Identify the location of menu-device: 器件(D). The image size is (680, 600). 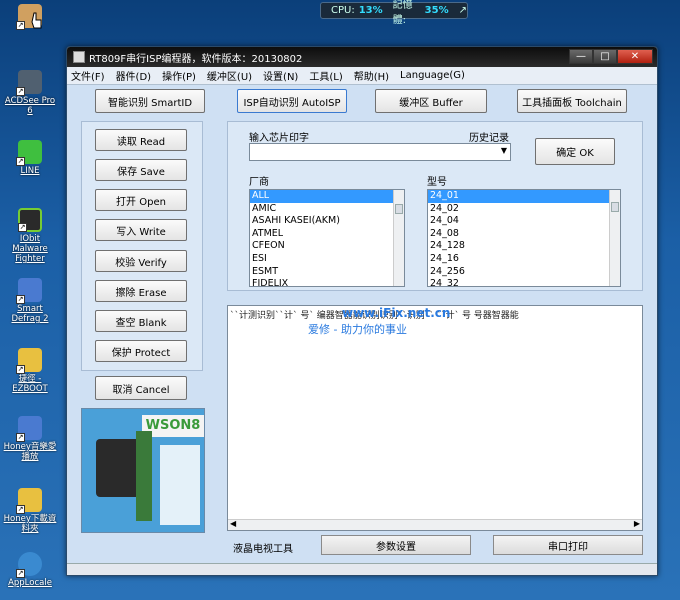
(134, 75).